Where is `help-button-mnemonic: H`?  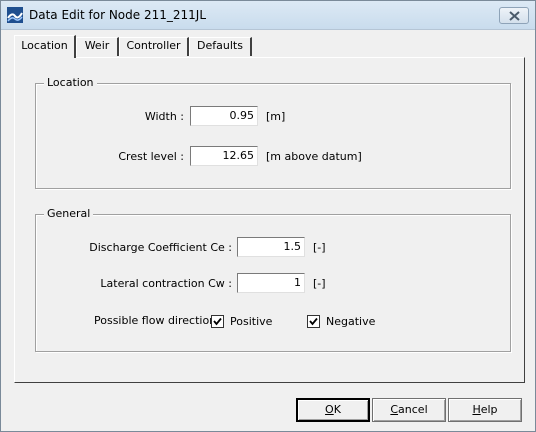 help-button-mnemonic: H is located at coordinates (476, 409).